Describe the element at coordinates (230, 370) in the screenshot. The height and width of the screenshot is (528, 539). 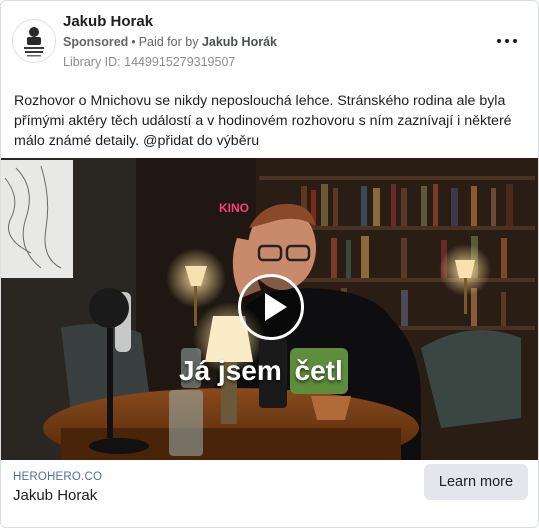
I see `caption-text: Já jsem` at that location.